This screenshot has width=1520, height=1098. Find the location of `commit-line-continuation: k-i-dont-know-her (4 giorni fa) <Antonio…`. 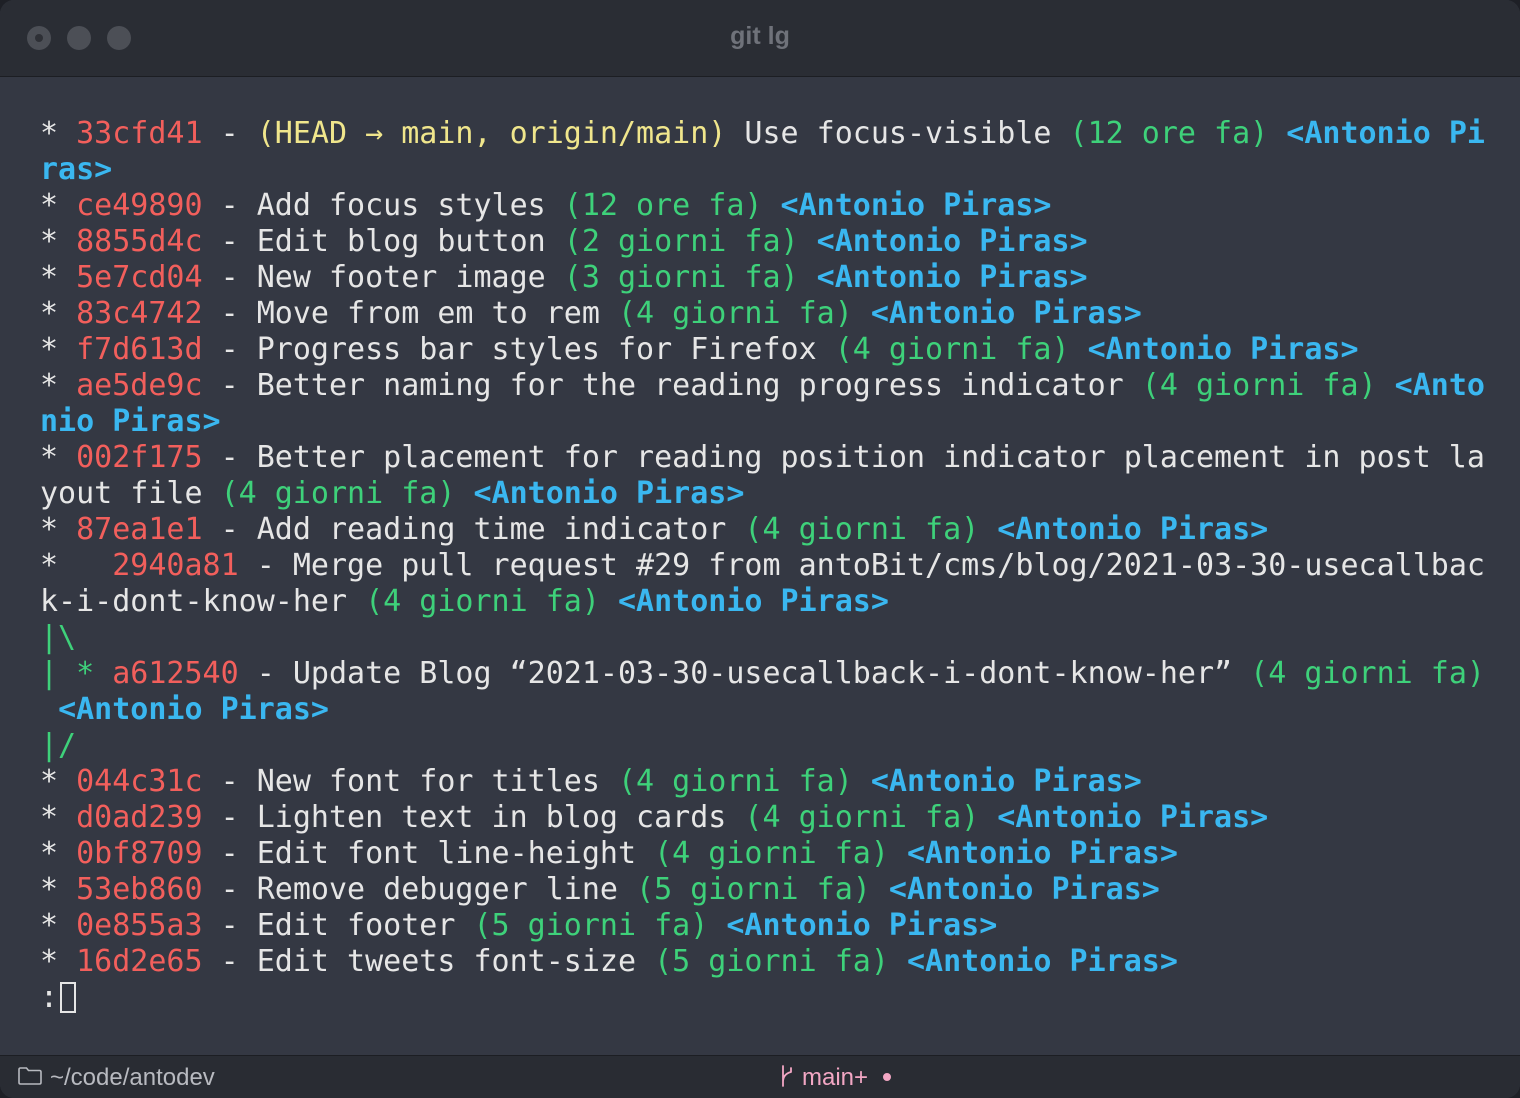

commit-line-continuation: k-i-dont-know-her (4 giorni fa) <Antonio… is located at coordinates (765, 602).